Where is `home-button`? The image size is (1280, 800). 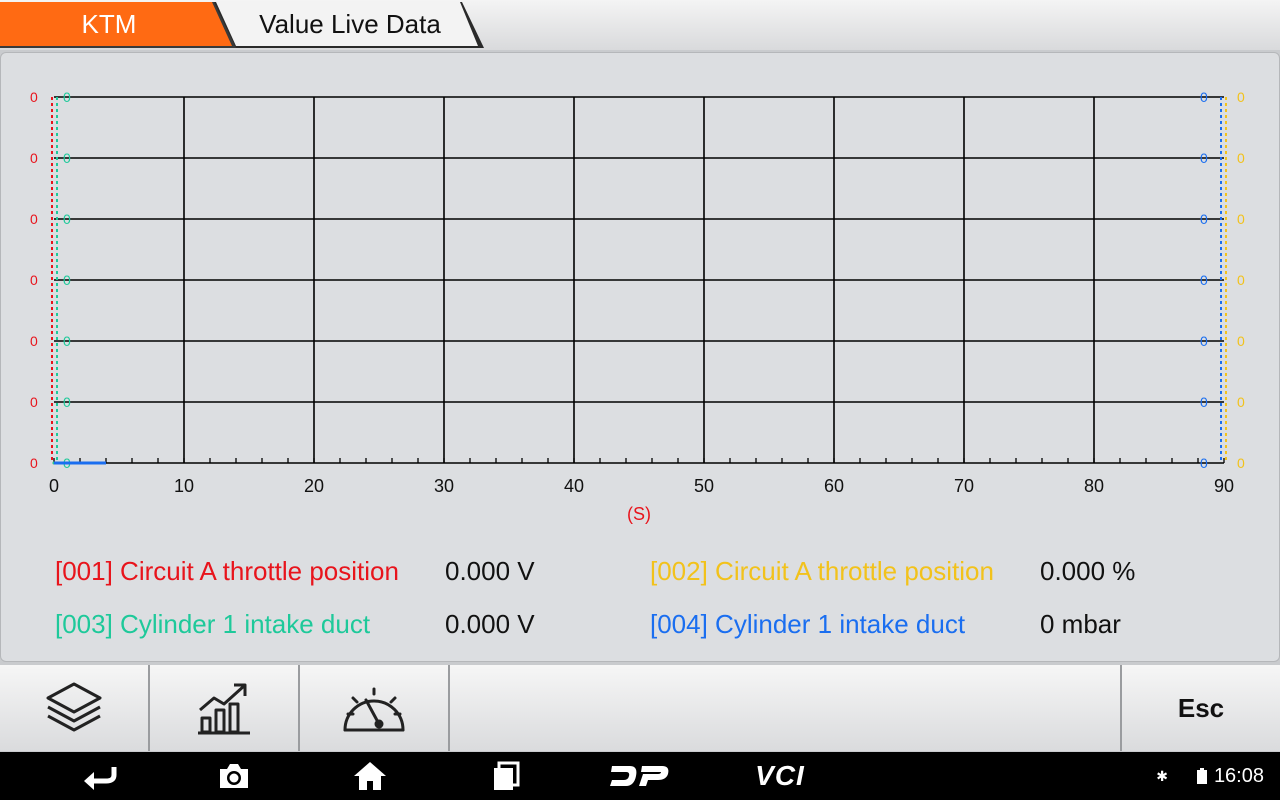
home-button is located at coordinates (370, 776).